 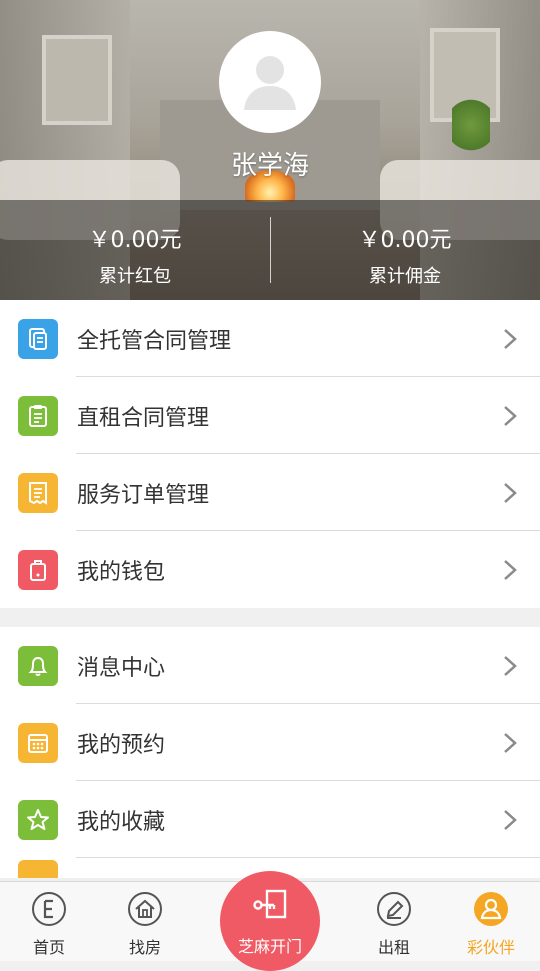 I want to click on commission-label: 累计佣金, so click(x=405, y=276).